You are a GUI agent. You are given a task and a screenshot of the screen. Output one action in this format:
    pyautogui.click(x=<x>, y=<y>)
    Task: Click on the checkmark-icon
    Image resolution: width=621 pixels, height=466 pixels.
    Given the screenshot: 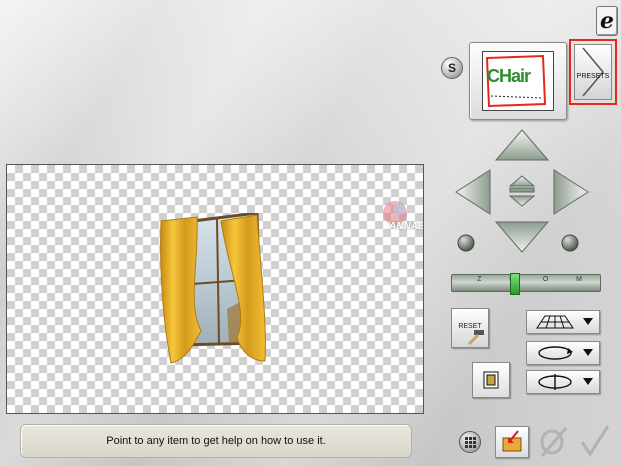 What is the action you would take?
    pyautogui.click(x=595, y=441)
    